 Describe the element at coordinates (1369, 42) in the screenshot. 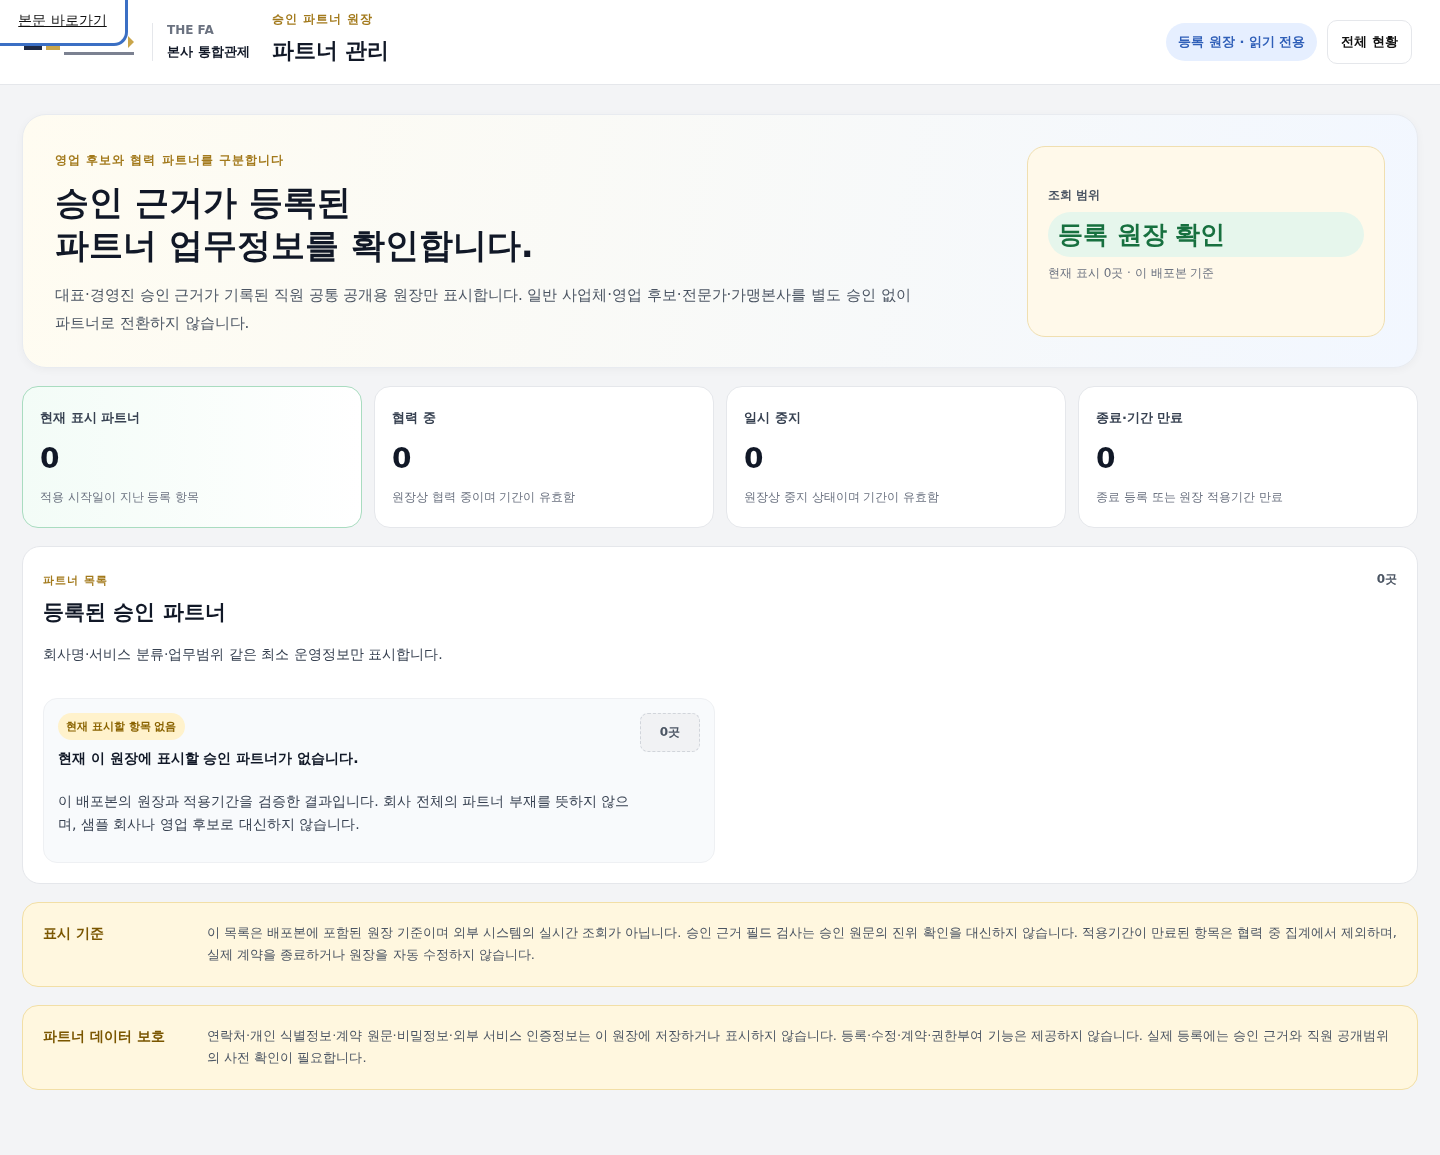

I see `overview-button: 전체 현황` at that location.